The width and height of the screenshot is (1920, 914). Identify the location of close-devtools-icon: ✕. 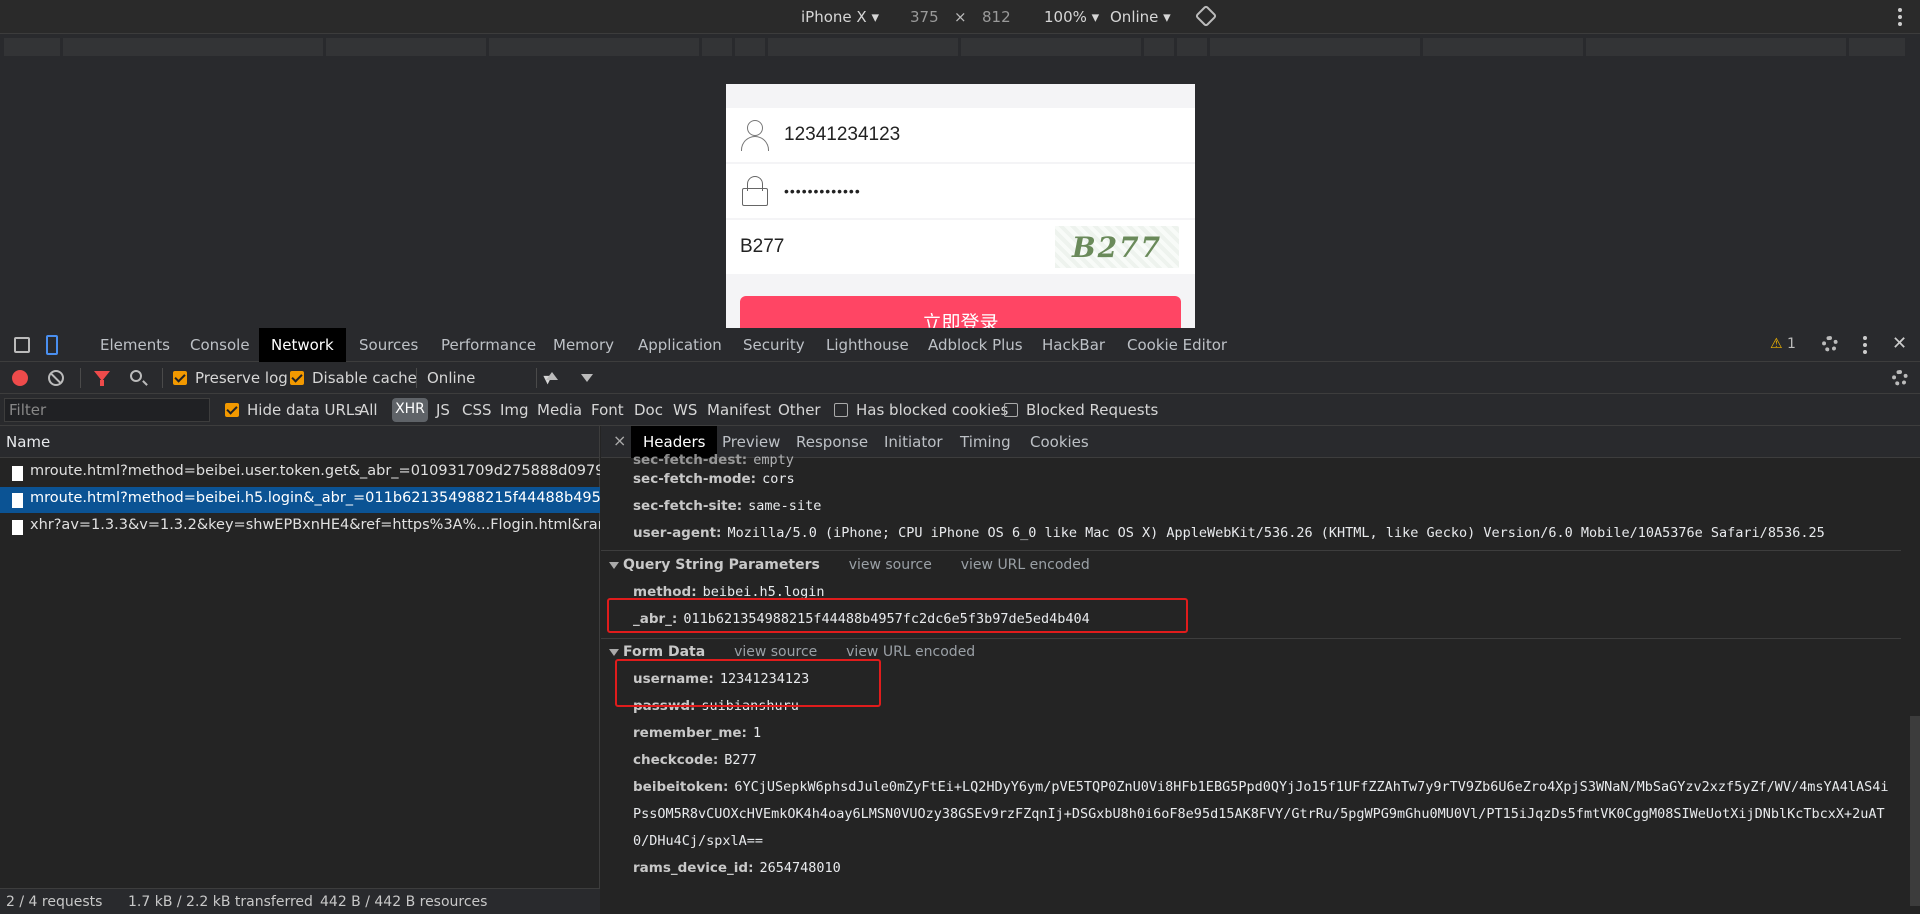
(1899, 343).